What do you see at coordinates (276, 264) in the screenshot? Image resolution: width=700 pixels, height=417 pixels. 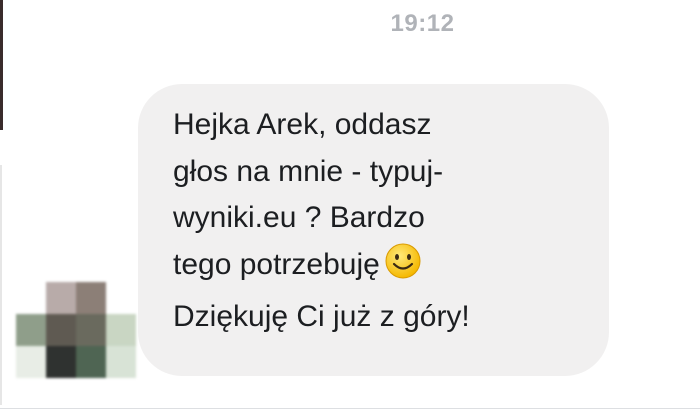 I see `message-line-4: tego potrzebuję` at bounding box center [276, 264].